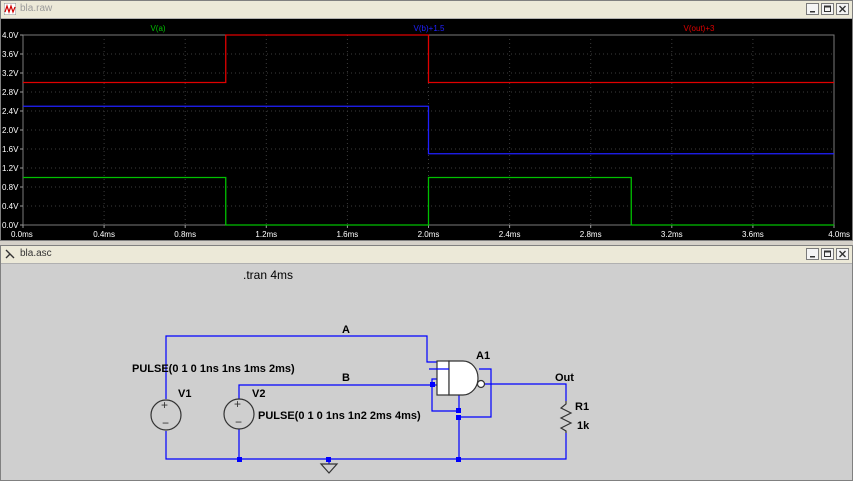 This screenshot has width=853, height=481. Describe the element at coordinates (426, 255) in the screenshot. I see `schematic-titlebar: bla.asc` at that location.